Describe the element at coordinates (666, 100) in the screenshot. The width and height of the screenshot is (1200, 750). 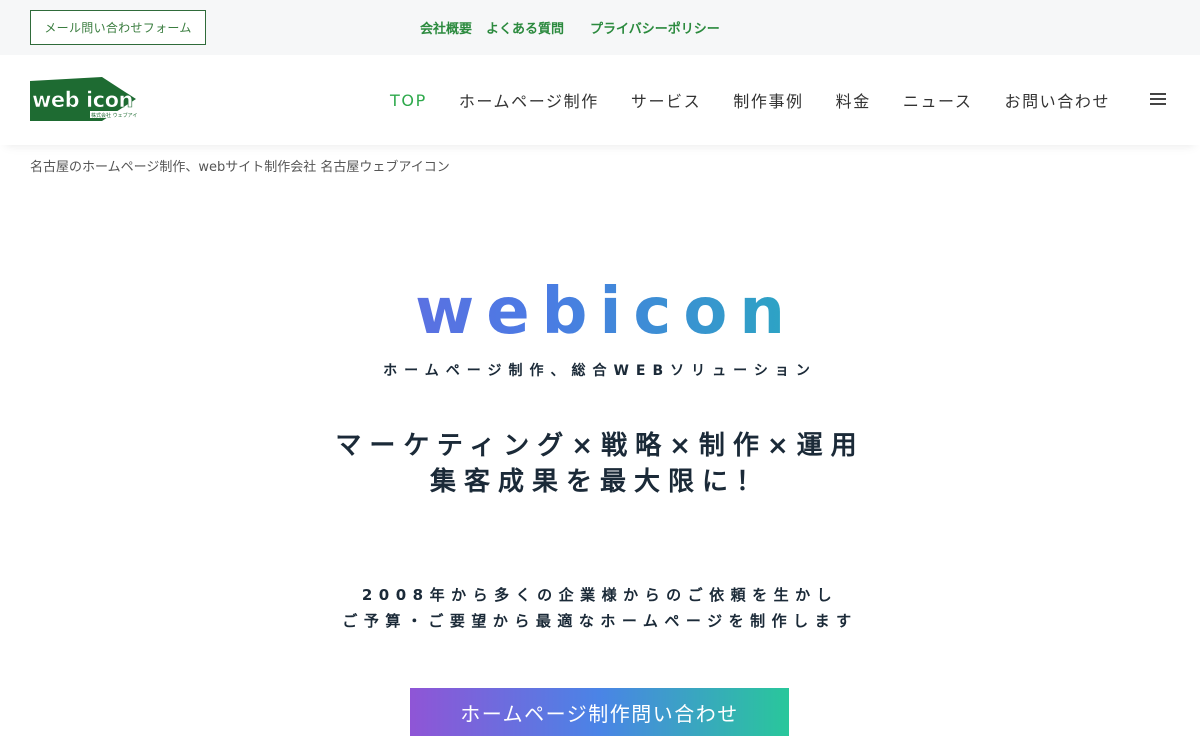
I see `nav-item-services: サービス` at that location.